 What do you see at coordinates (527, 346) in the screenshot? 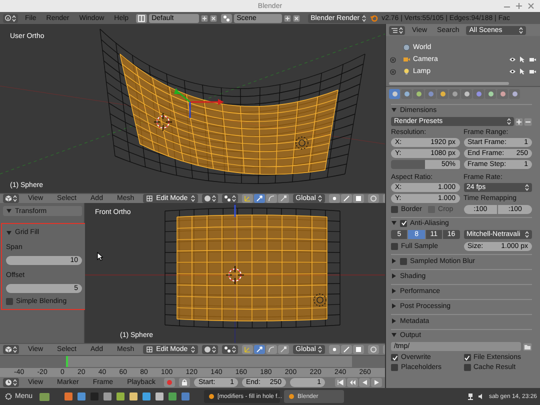
I see `folder-icon` at bounding box center [527, 346].